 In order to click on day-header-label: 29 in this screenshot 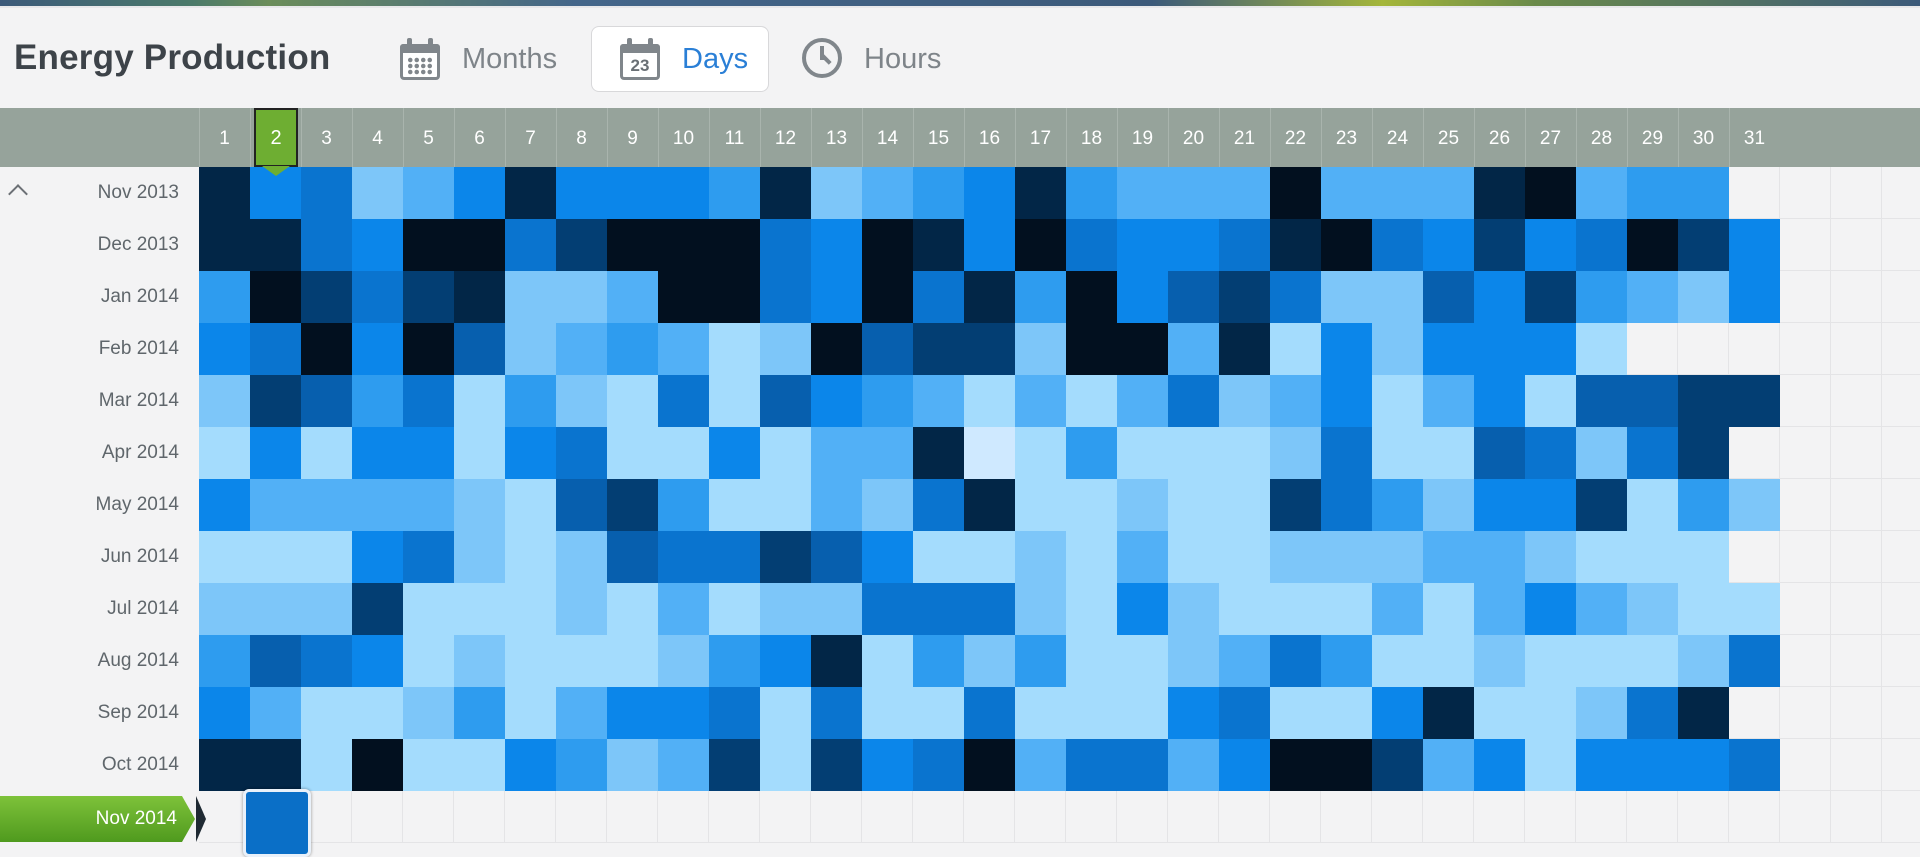, I will do `click(1652, 137)`.